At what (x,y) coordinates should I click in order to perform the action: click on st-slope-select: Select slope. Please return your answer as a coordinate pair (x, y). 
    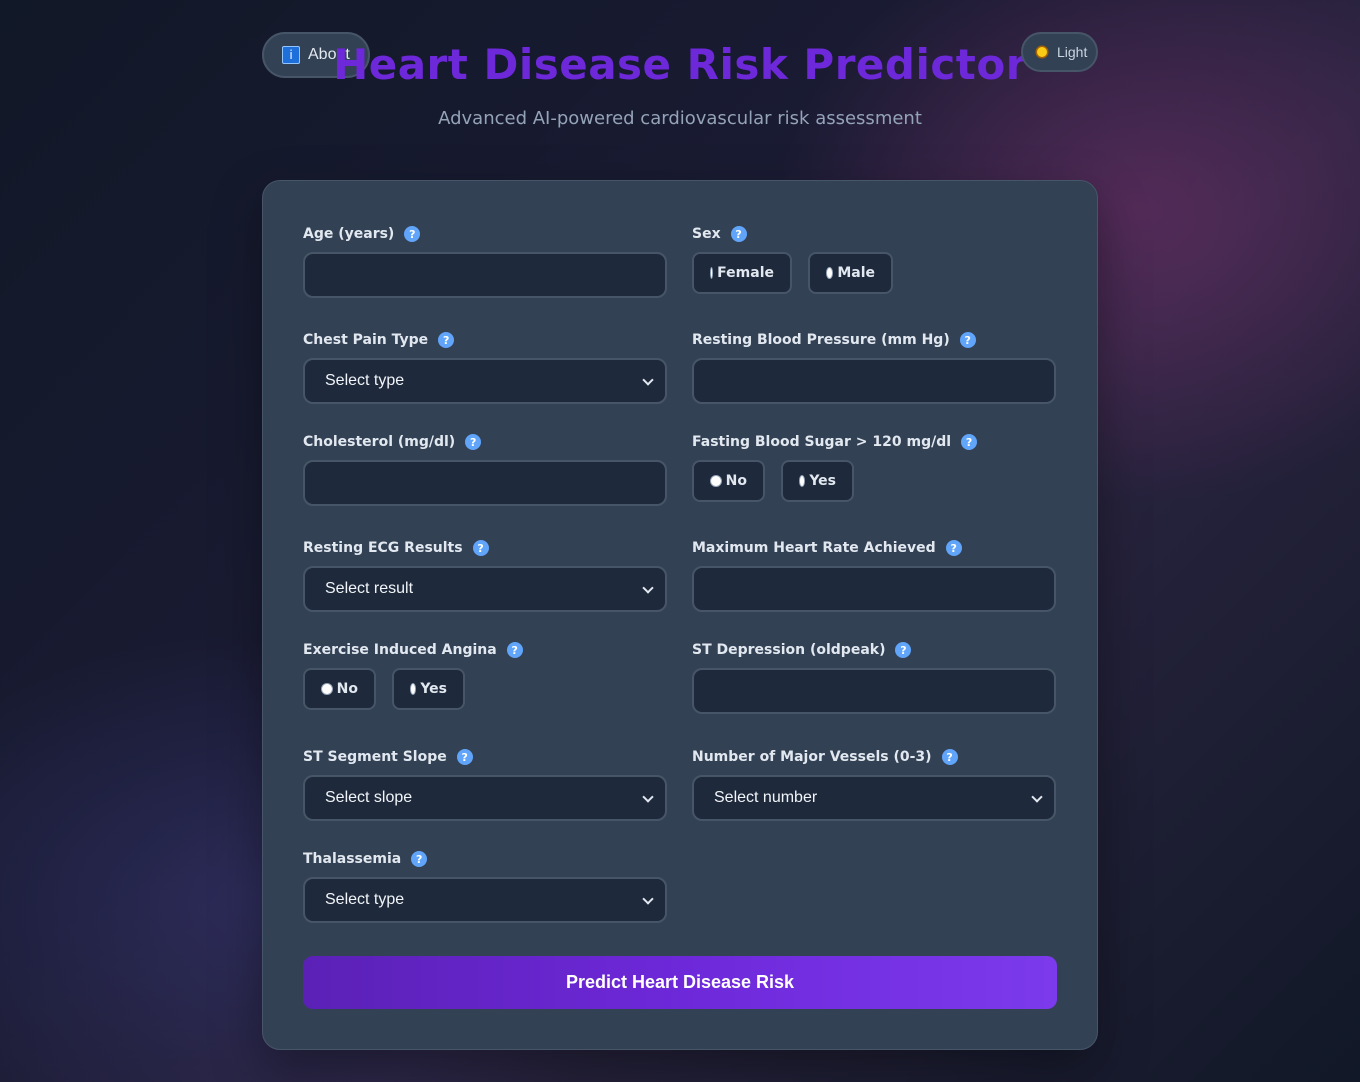
    Looking at the image, I should click on (485, 798).